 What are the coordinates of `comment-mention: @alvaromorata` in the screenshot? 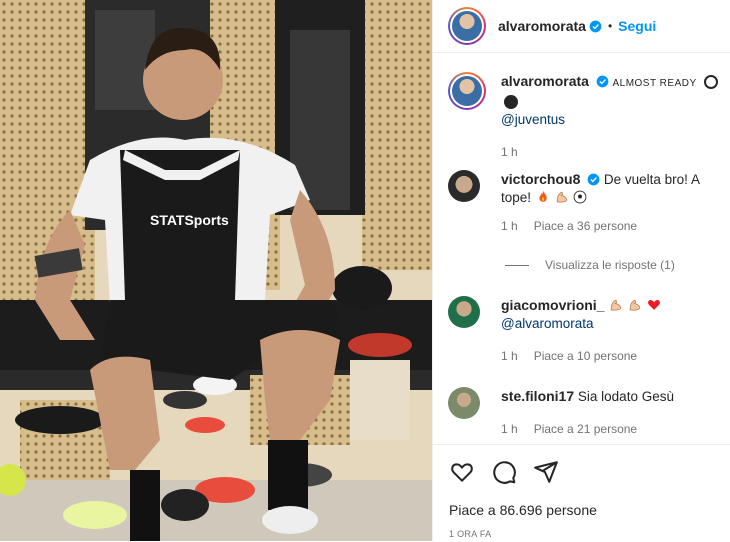 It's located at (547, 323).